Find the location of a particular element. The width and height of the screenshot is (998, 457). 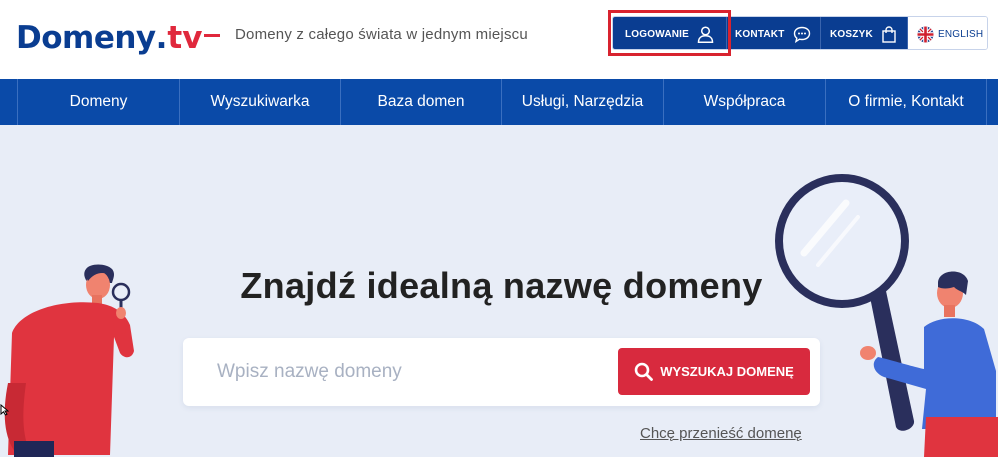

nav-item-domeny: Domeny is located at coordinates (98, 102).